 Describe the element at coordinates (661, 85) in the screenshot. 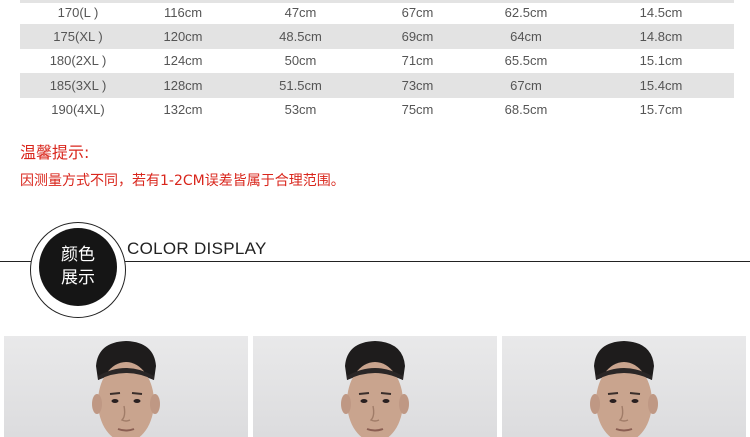

I see `cell: 15.4cm` at that location.